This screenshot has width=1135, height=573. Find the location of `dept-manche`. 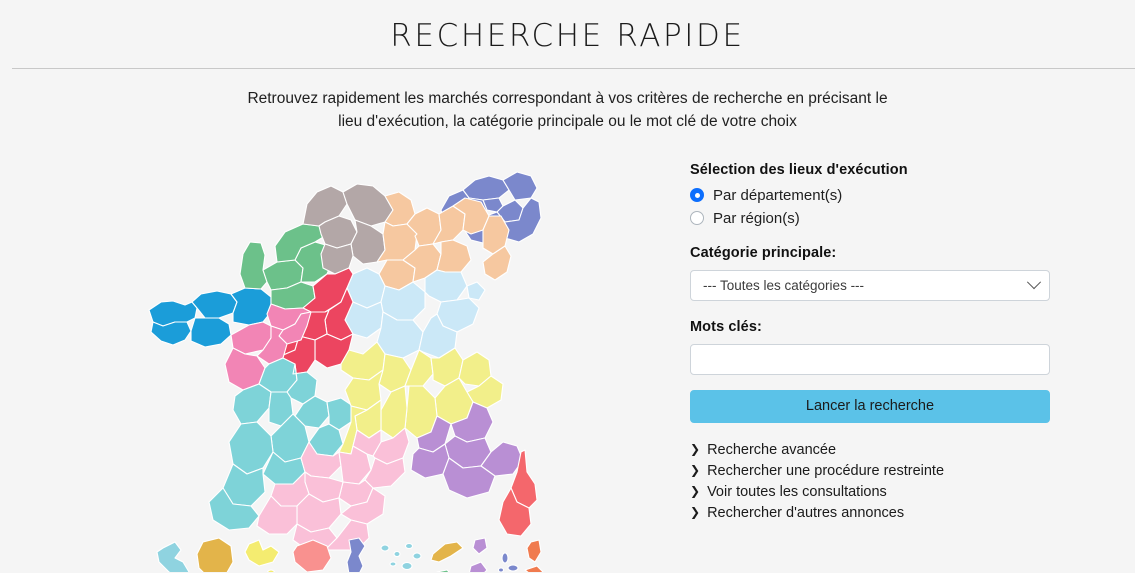

dept-manche is located at coordinates (253, 265).